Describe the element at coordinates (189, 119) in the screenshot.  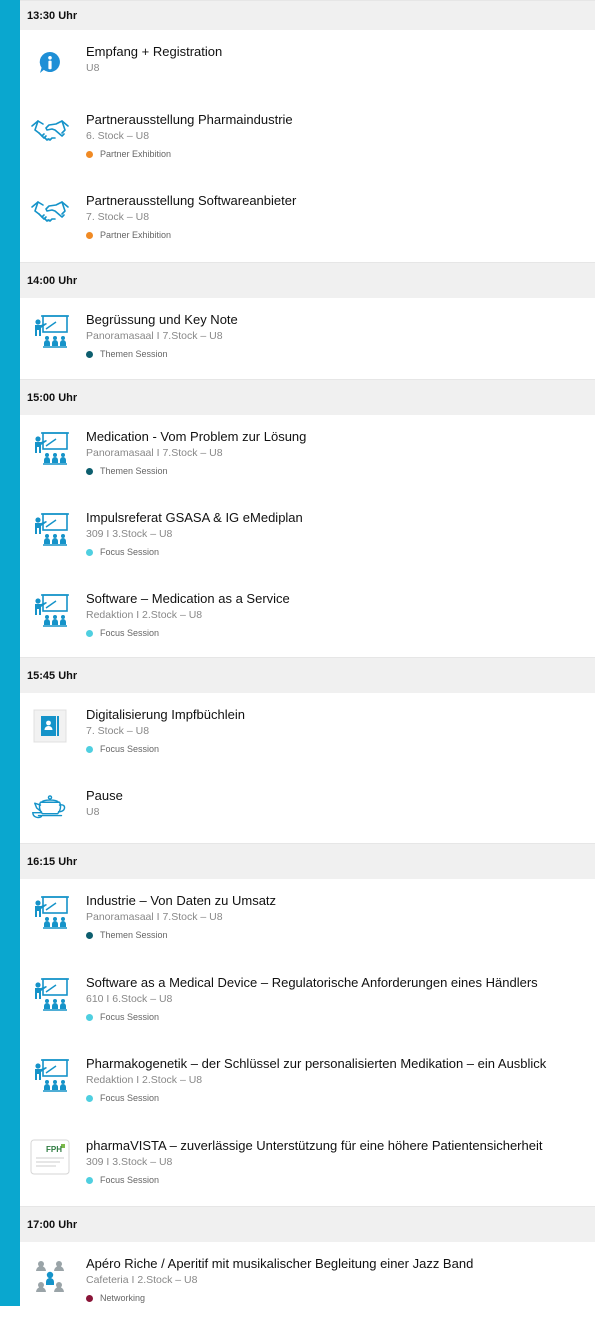
I see `session-title: Partnerausstellung Pharmaindustrie` at that location.